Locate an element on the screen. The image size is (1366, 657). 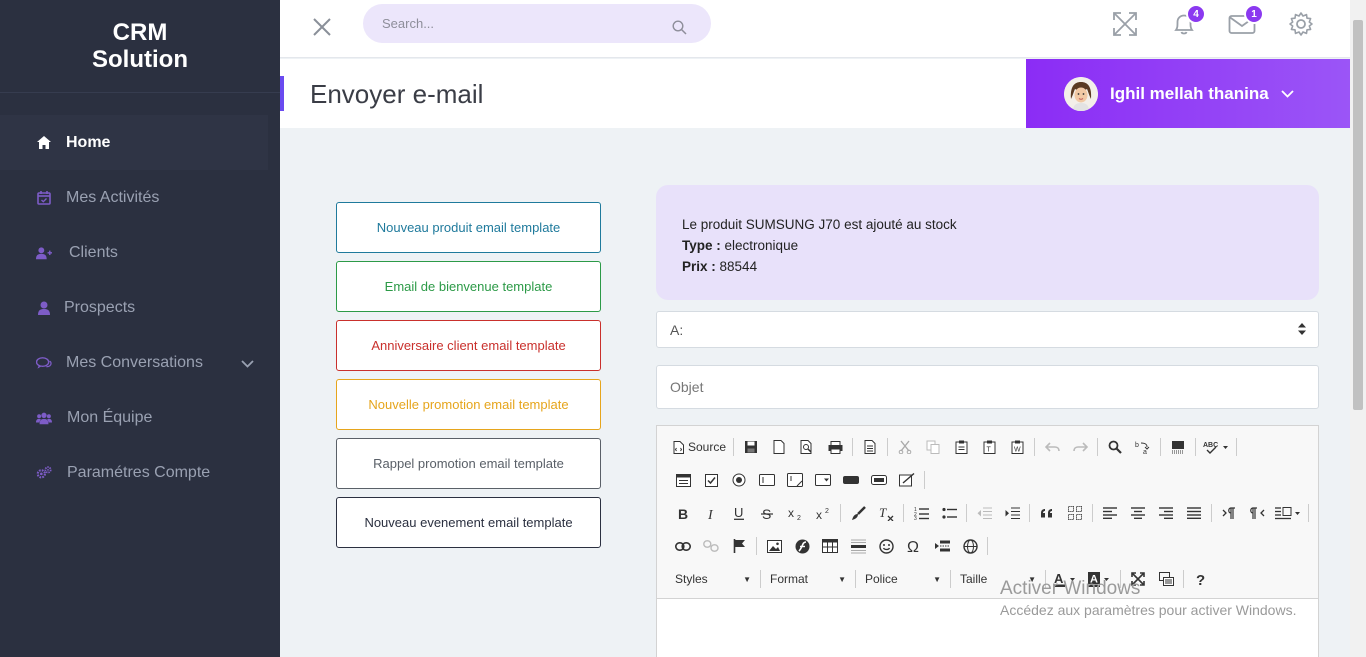
source-button: Source is located at coordinates (699, 447).